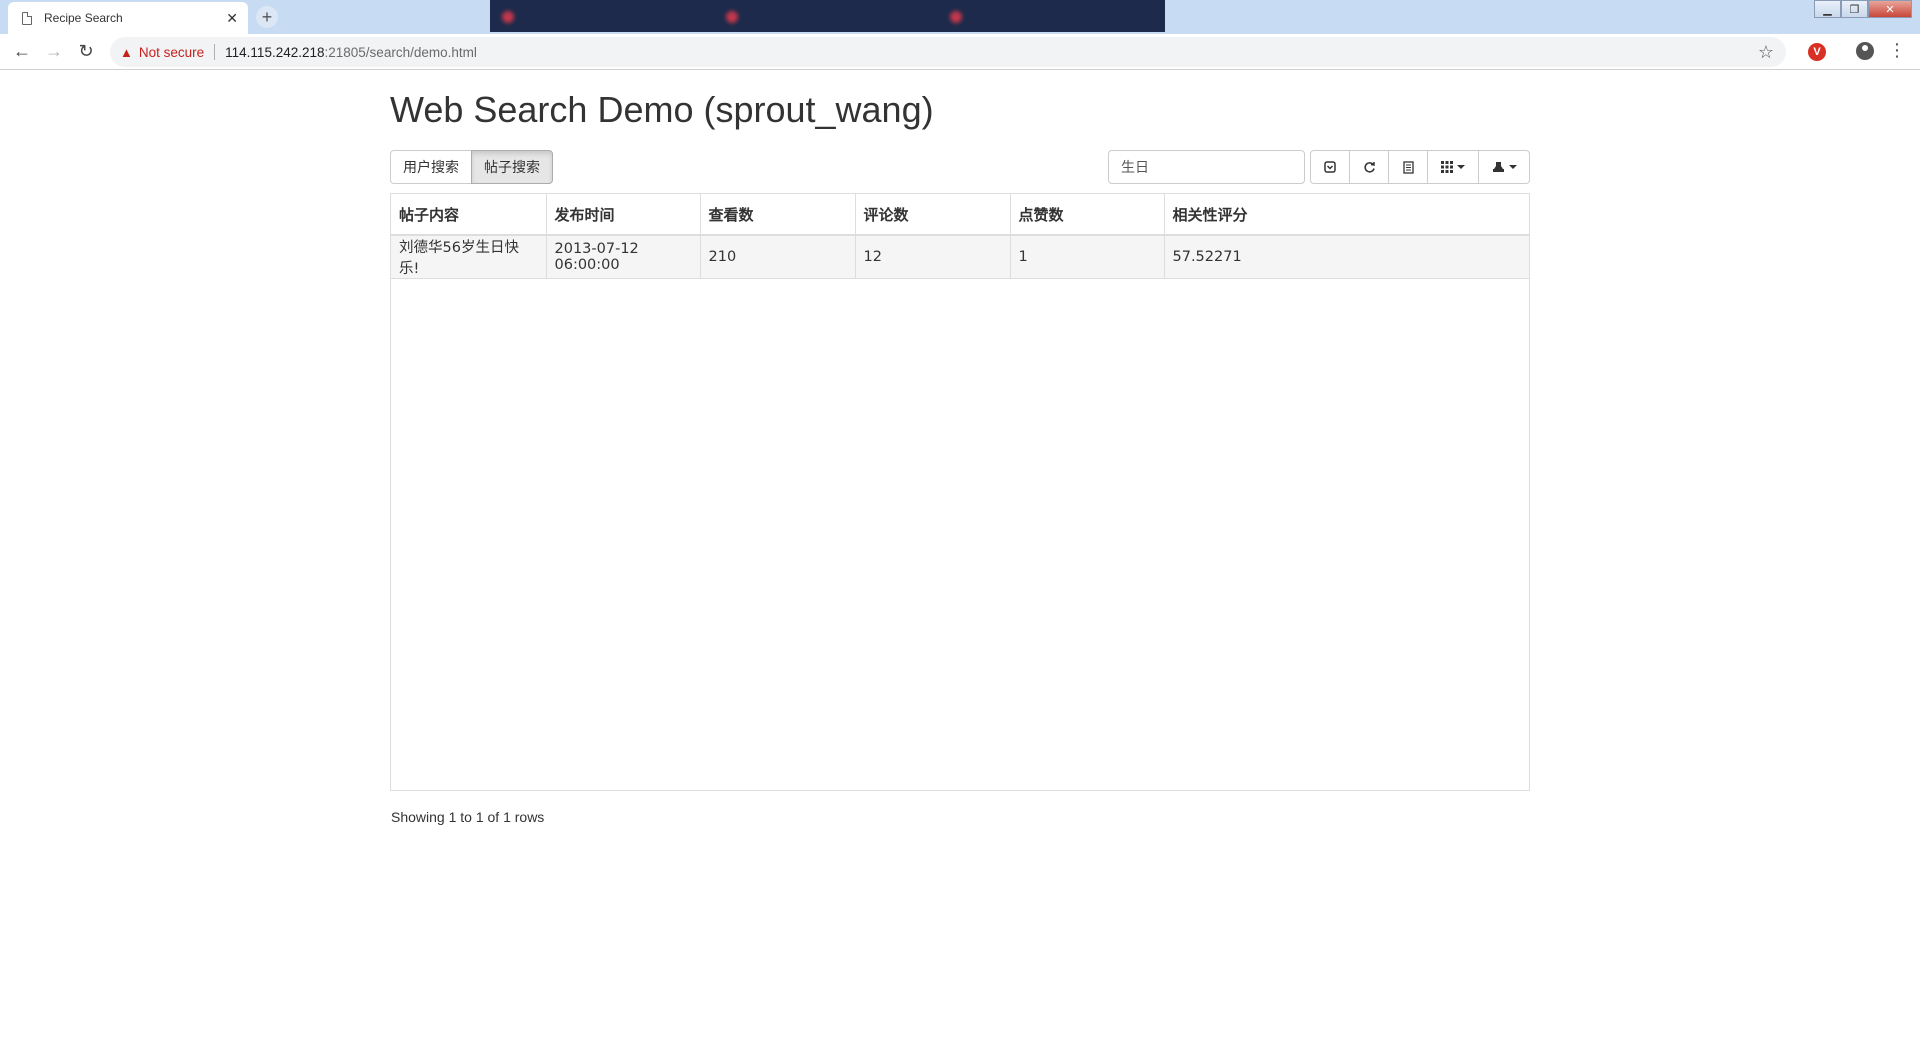 The image size is (1920, 1040). Describe the element at coordinates (1206, 167) in the screenshot. I see `search-input` at that location.